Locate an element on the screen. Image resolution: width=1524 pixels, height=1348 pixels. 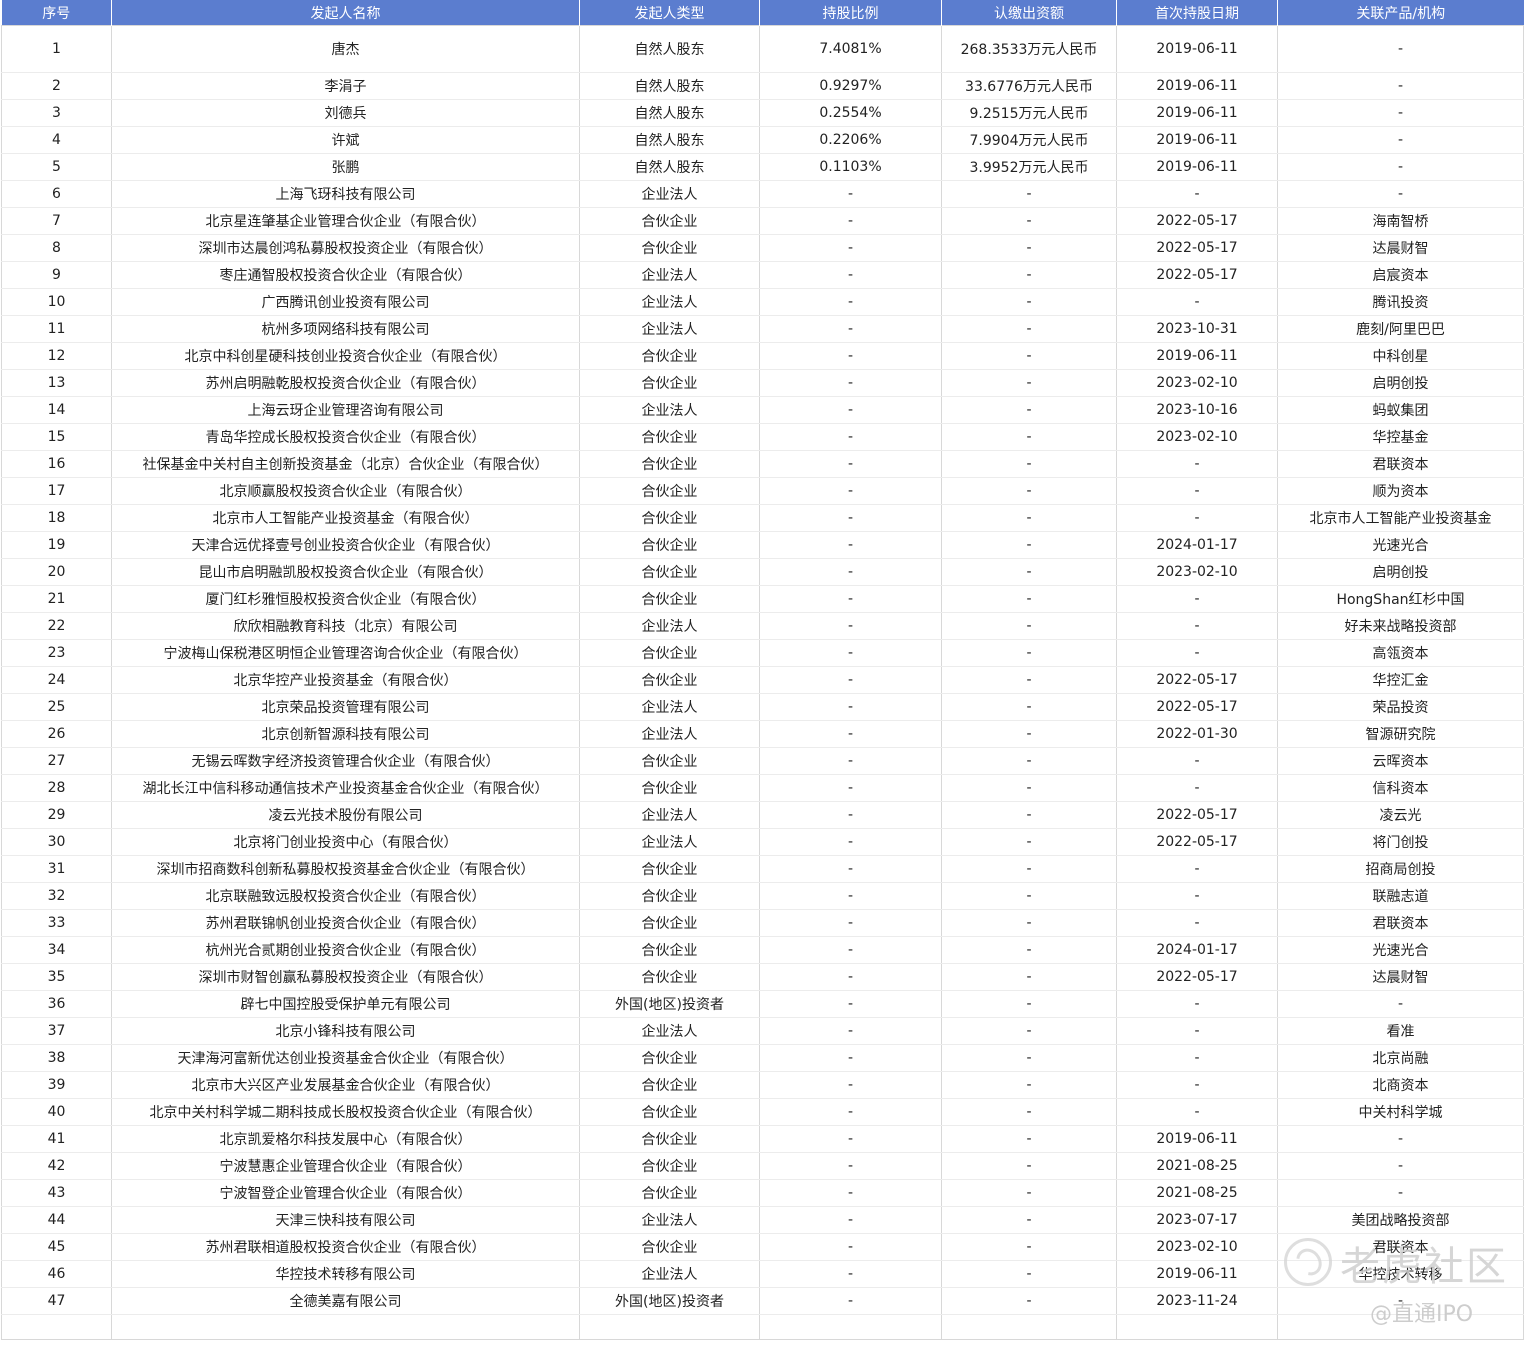
table-row: 27 无锡云晖数字经济投资管理合伙企业（有限合伙） 合伙企业 - - - 云晖资本 is located at coordinates (762, 761).